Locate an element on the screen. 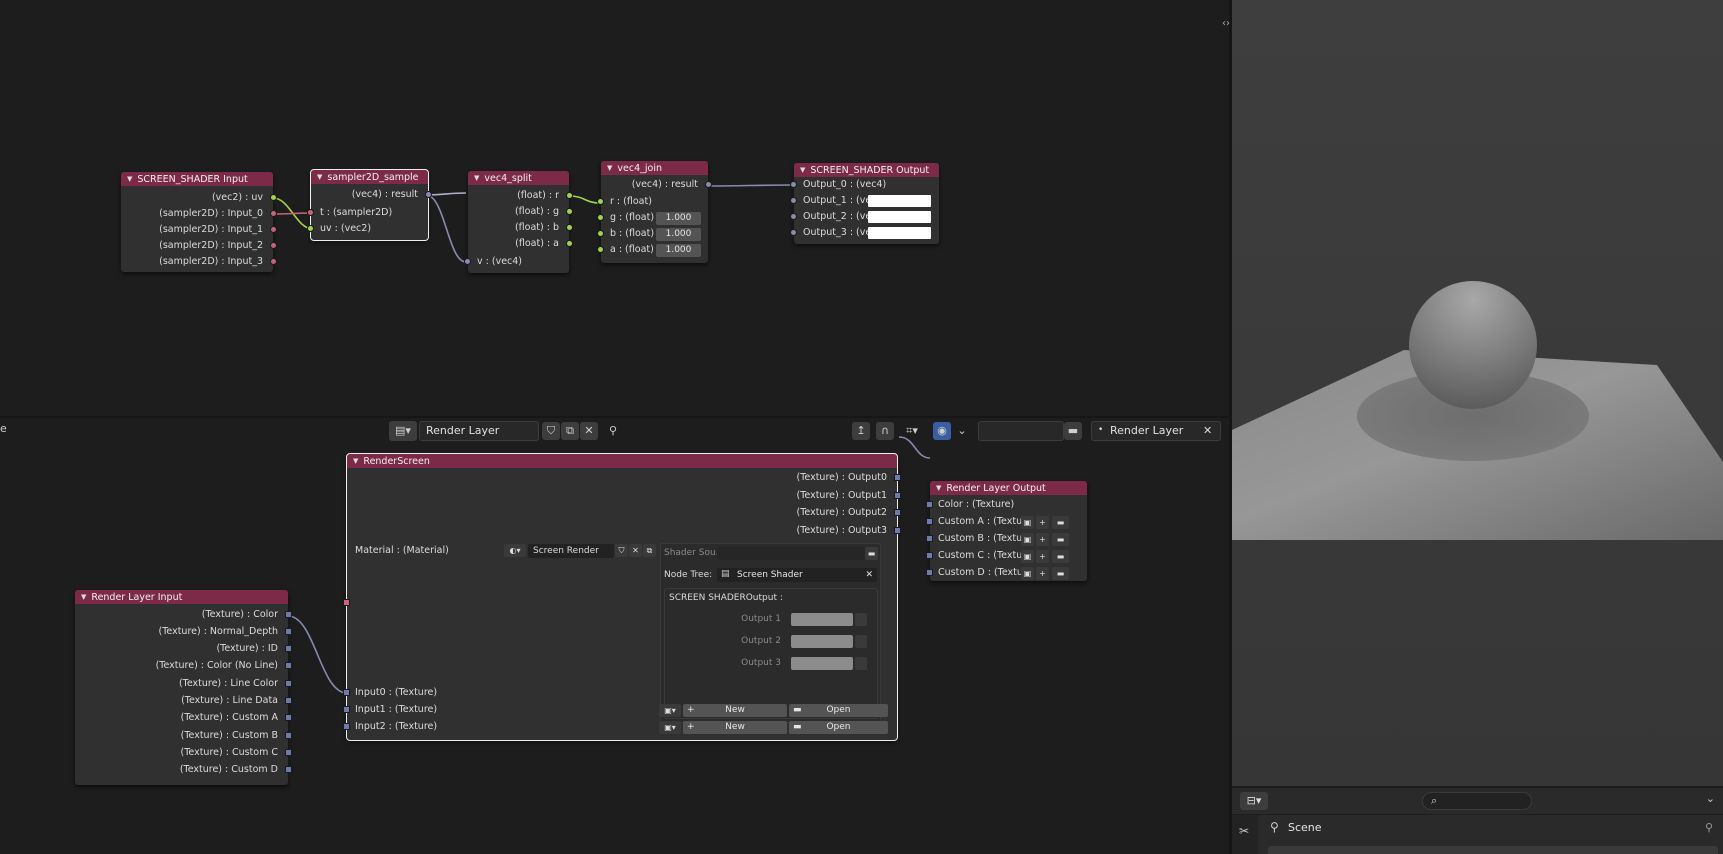 The width and height of the screenshot is (1723, 854). shader-source-field is located at coordinates (791, 553).